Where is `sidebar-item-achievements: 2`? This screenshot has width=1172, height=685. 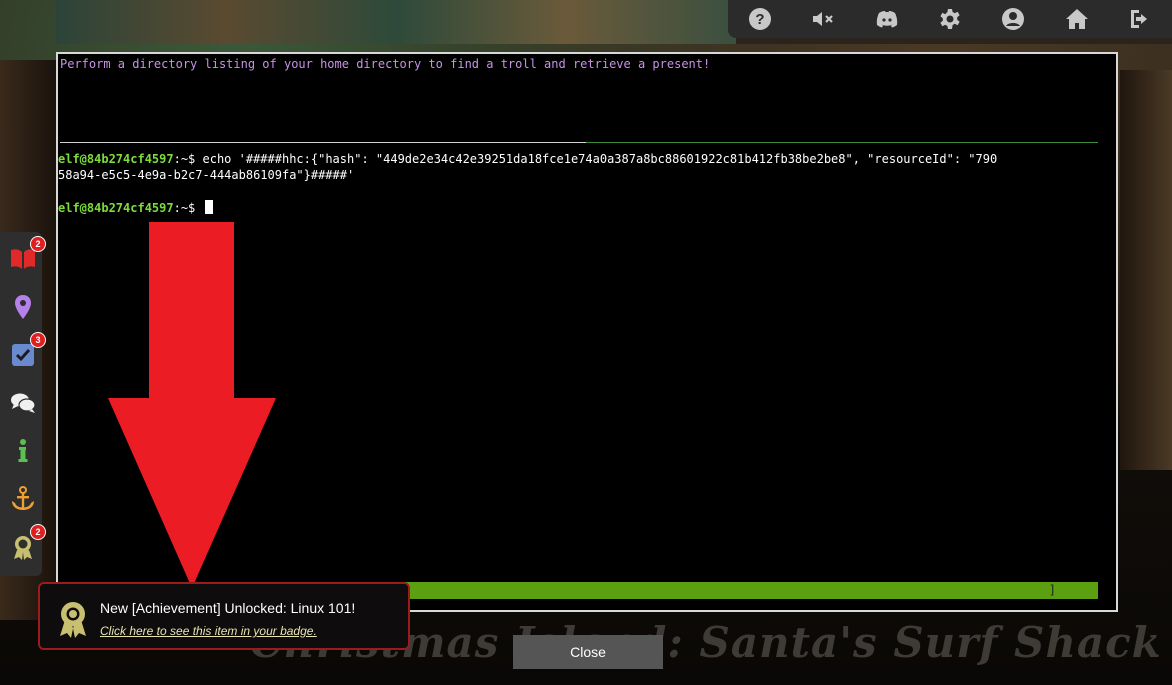 sidebar-item-achievements: 2 is located at coordinates (26, 544).